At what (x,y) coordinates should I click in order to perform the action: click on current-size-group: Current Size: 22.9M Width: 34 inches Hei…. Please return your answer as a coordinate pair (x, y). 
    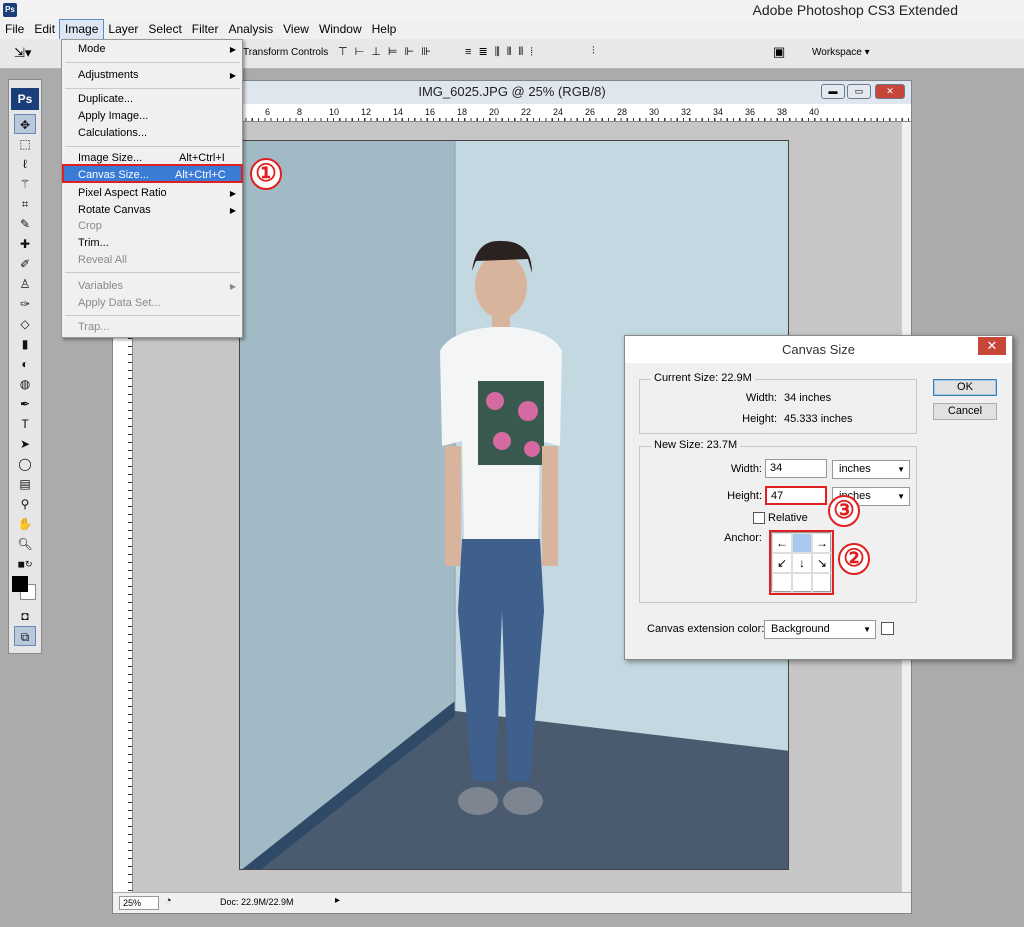
    Looking at the image, I should click on (778, 403).